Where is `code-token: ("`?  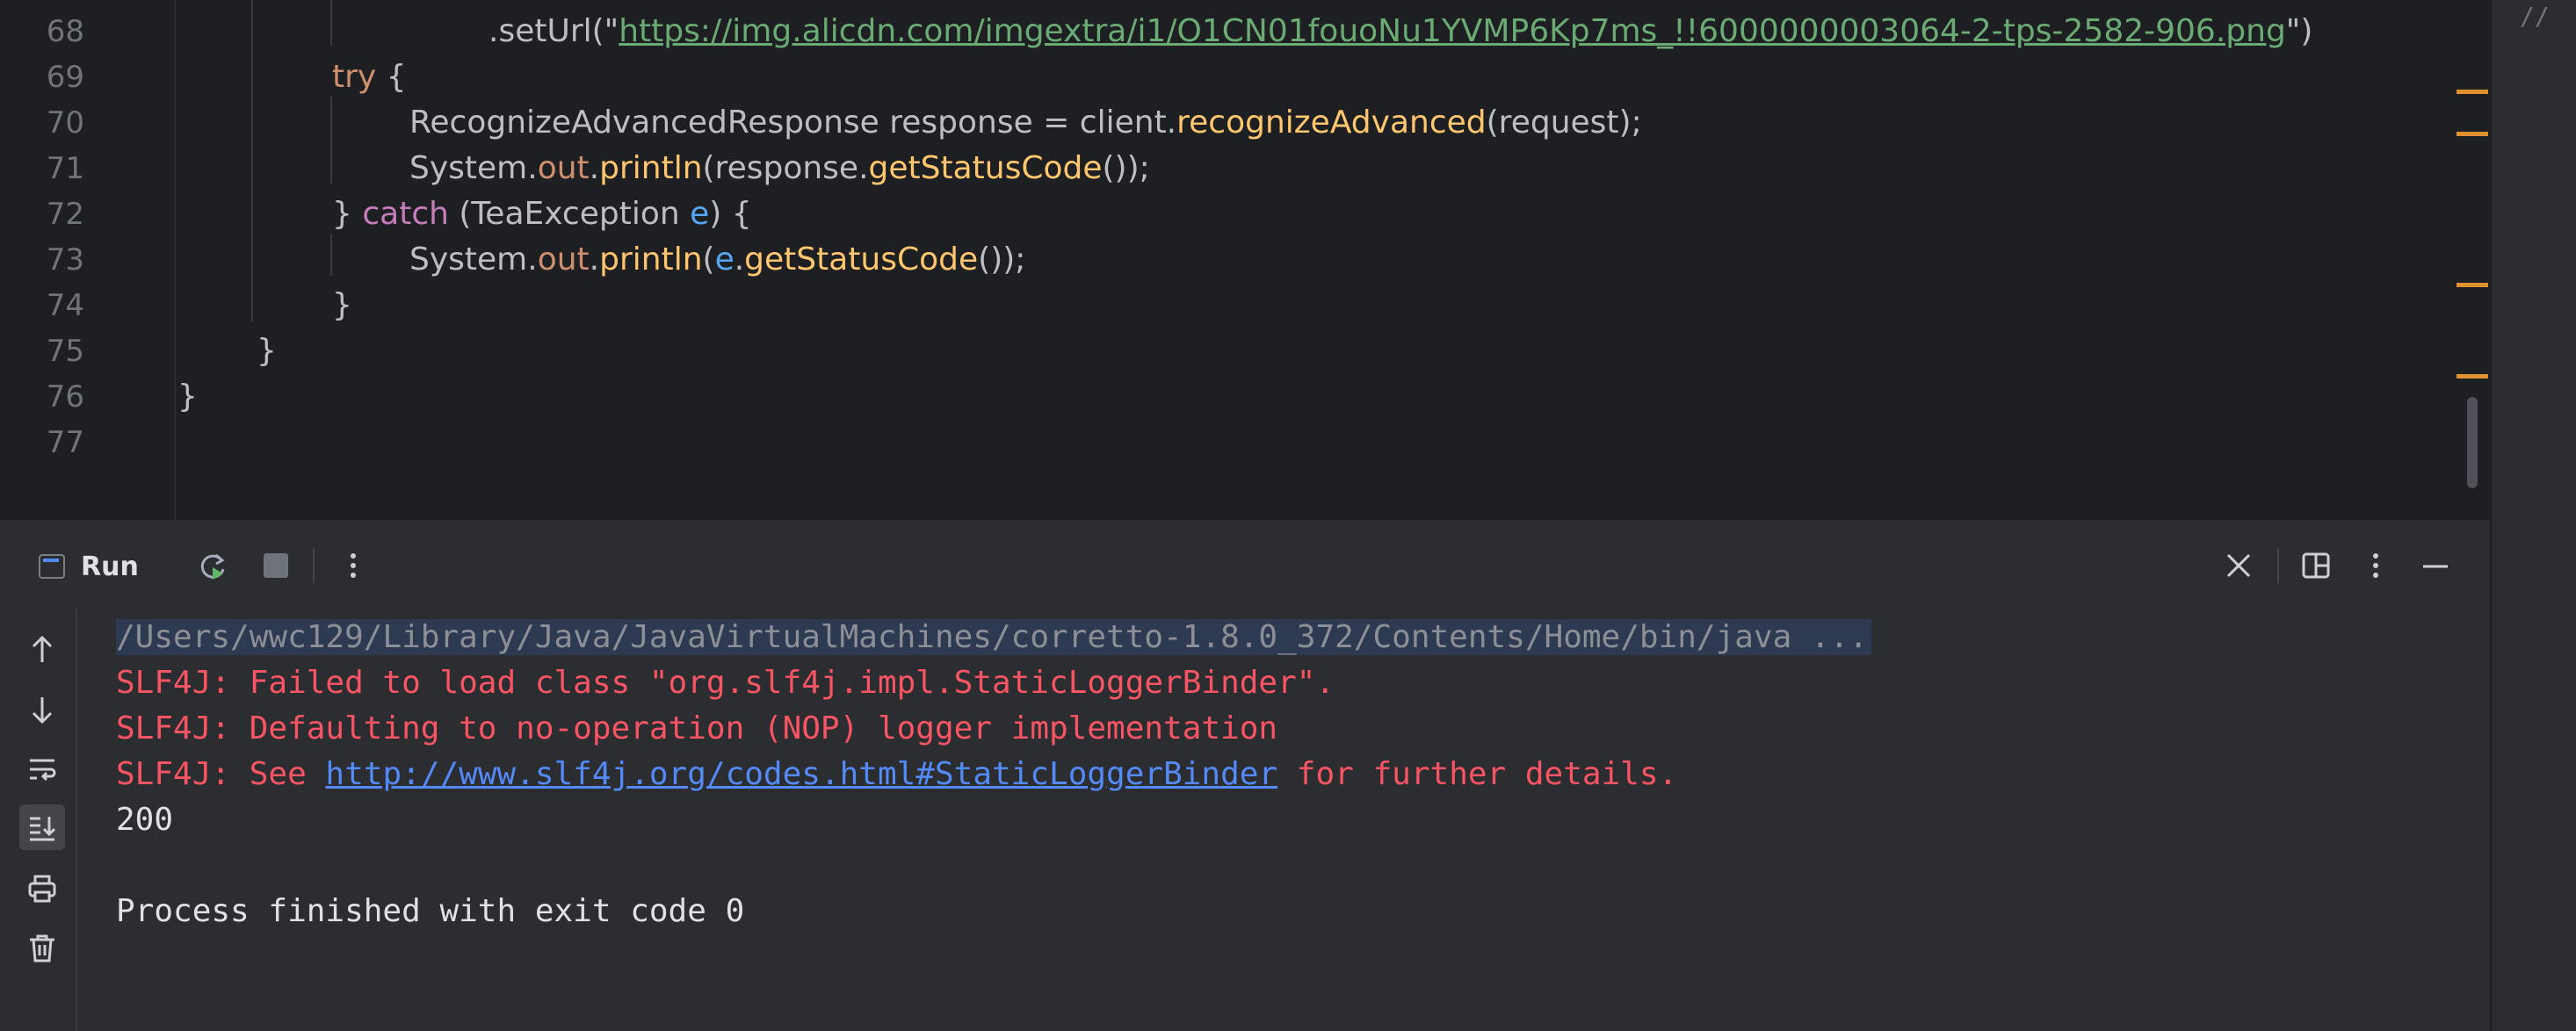 code-token: (" is located at coordinates (605, 31).